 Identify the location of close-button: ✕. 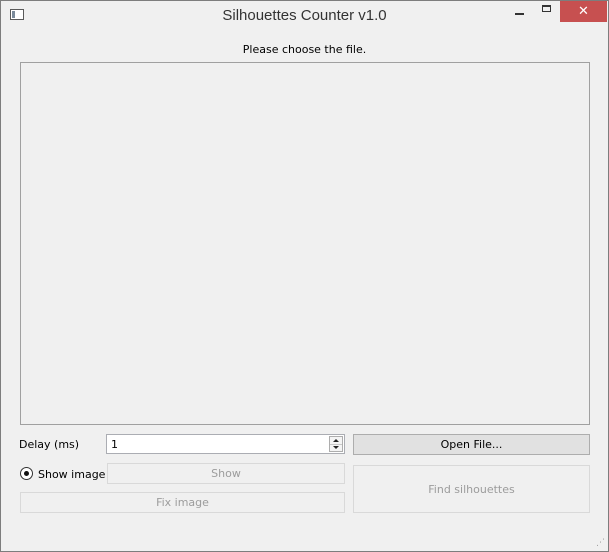
(583, 11).